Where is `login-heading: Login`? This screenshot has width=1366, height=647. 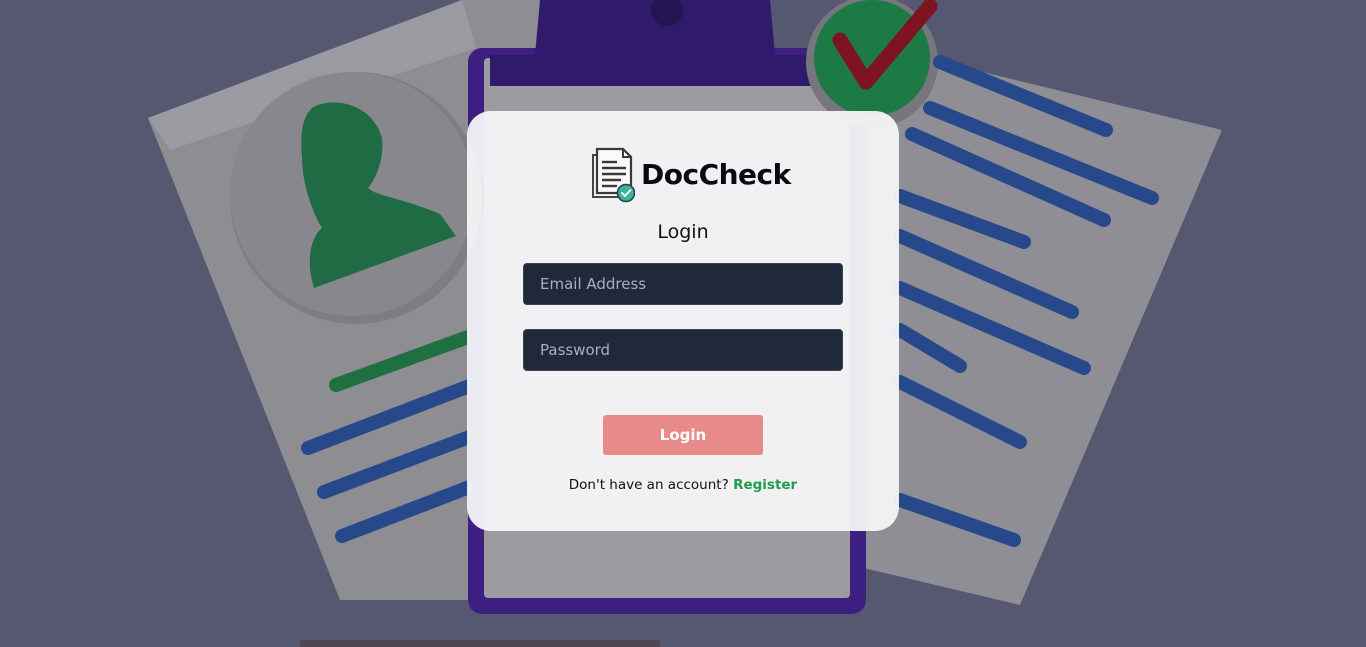
login-heading: Login is located at coordinates (683, 232).